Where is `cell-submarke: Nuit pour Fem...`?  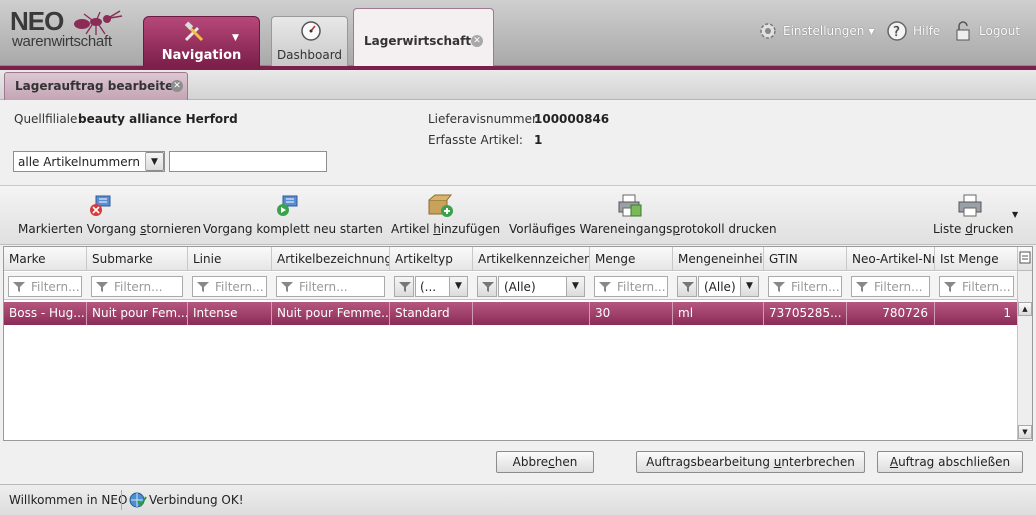 cell-submarke: Nuit pour Fem... is located at coordinates (137, 313).